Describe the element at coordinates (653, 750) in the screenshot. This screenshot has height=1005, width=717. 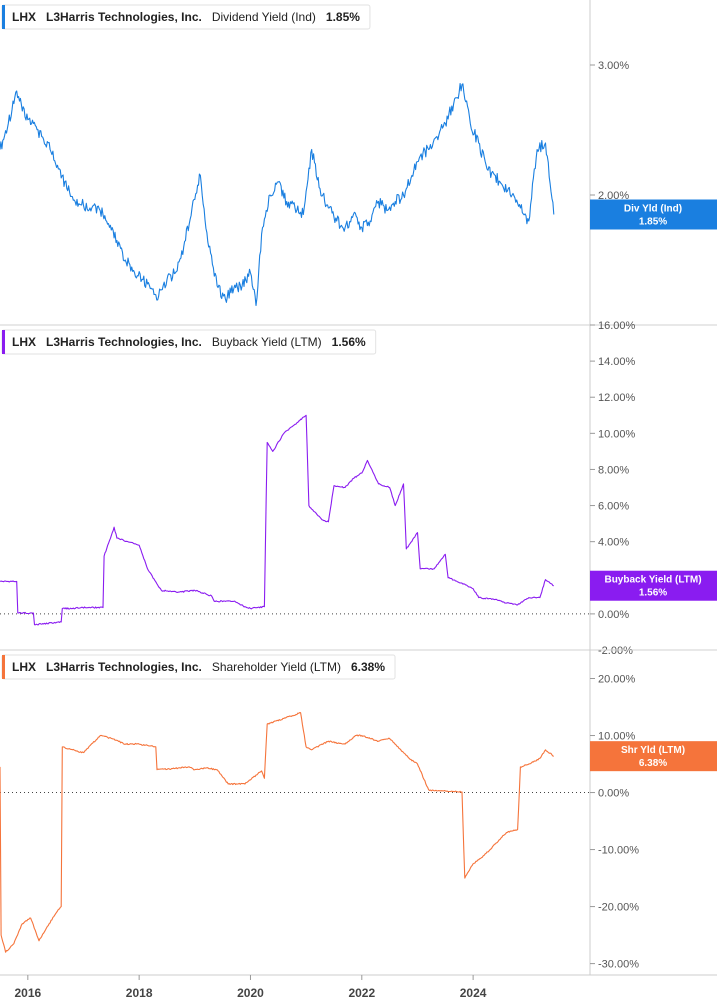
I see `flag-label: Shr Yld (LTM)` at that location.